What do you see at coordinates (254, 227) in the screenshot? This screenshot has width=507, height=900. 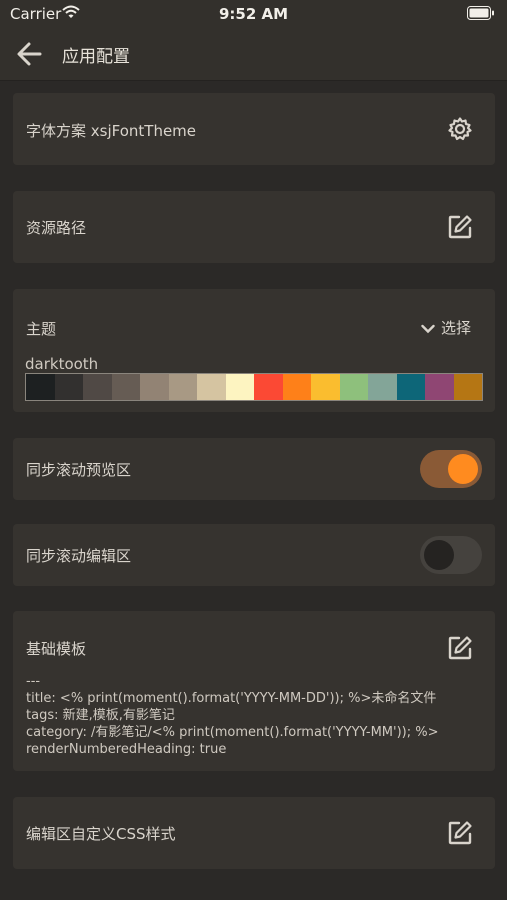 I see `resource-path-row: 资源路径` at bounding box center [254, 227].